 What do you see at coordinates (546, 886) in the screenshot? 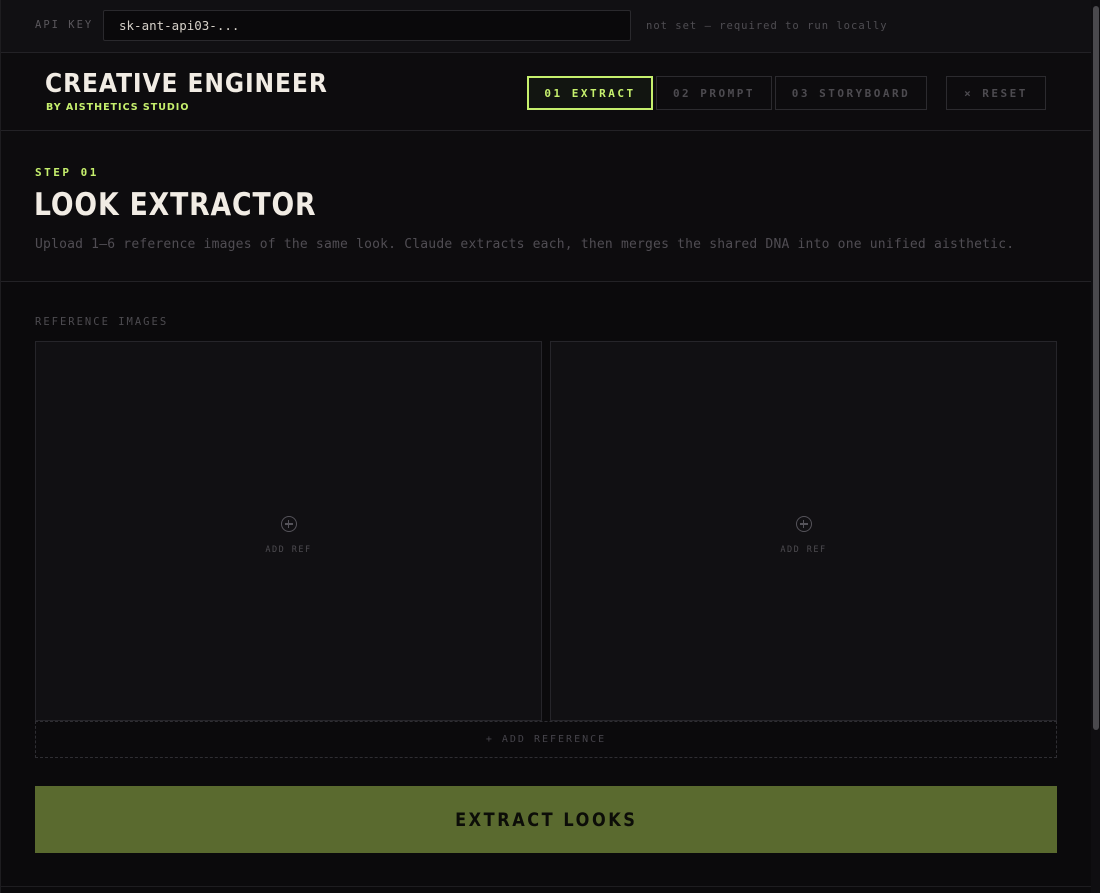
I see `divider` at bounding box center [546, 886].